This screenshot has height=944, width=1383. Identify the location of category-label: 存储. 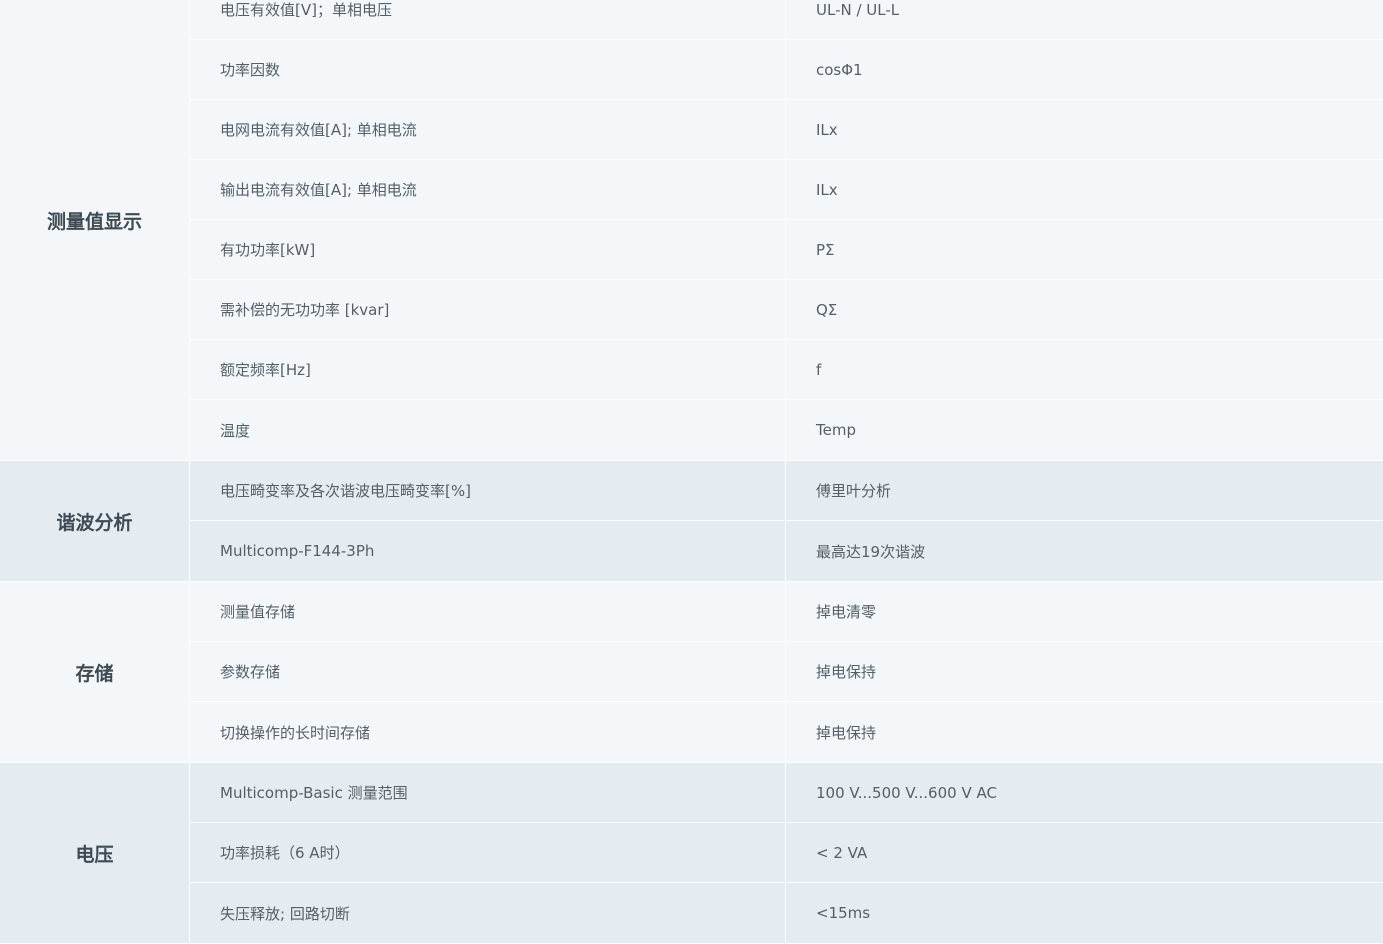
(95, 672).